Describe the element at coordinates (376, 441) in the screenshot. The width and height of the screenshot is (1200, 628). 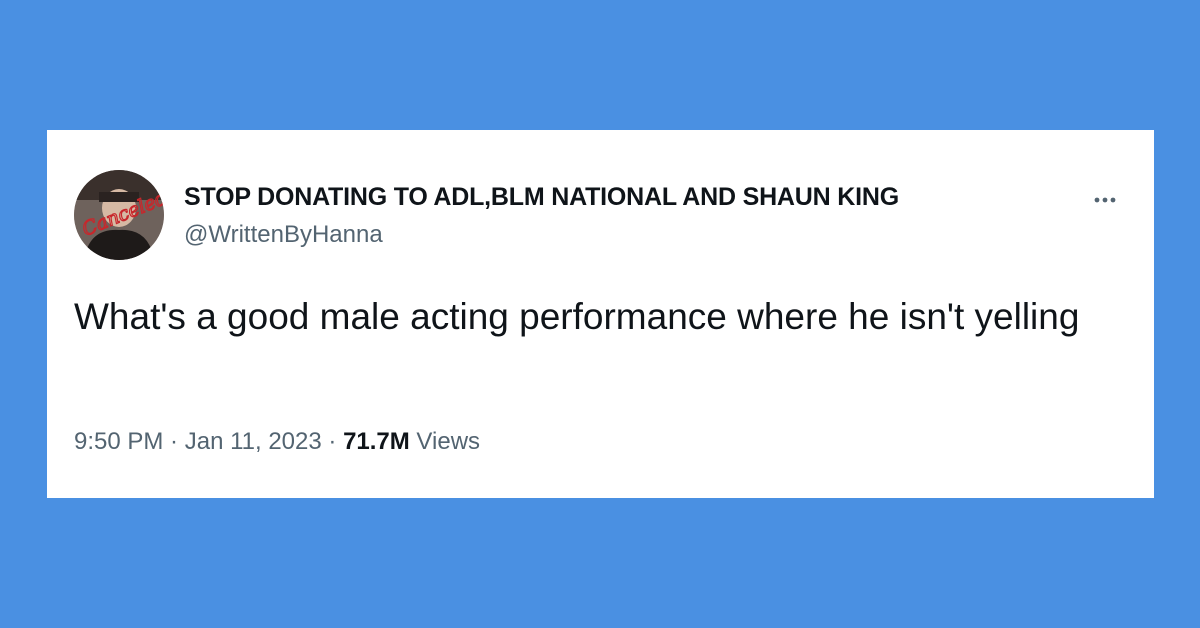
I see `views-count: 71.7M` at that location.